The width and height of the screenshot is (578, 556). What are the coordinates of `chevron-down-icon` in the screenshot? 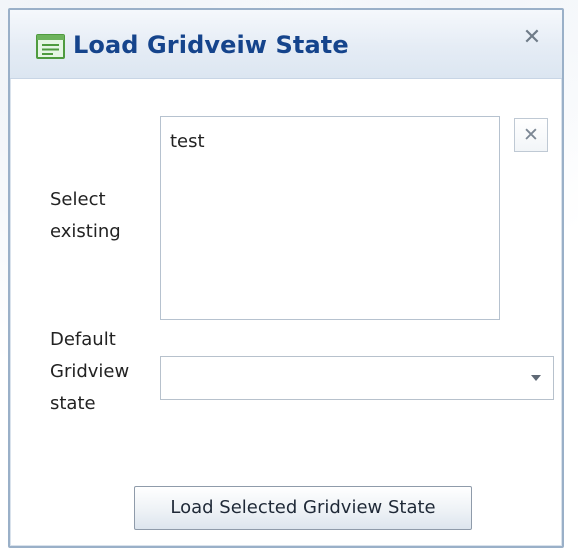 It's located at (536, 378).